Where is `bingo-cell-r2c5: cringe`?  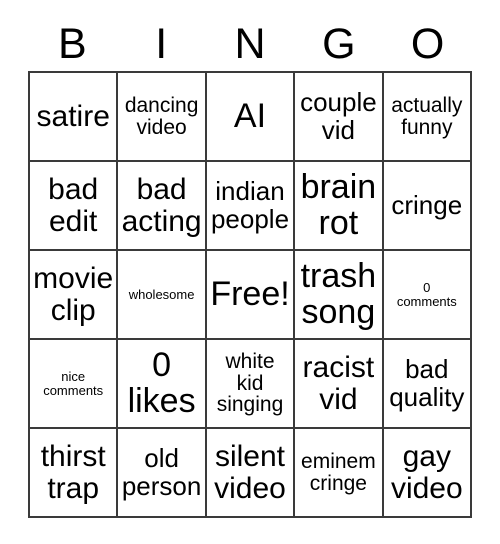
bingo-cell-r2c5: cringe is located at coordinates (427, 206).